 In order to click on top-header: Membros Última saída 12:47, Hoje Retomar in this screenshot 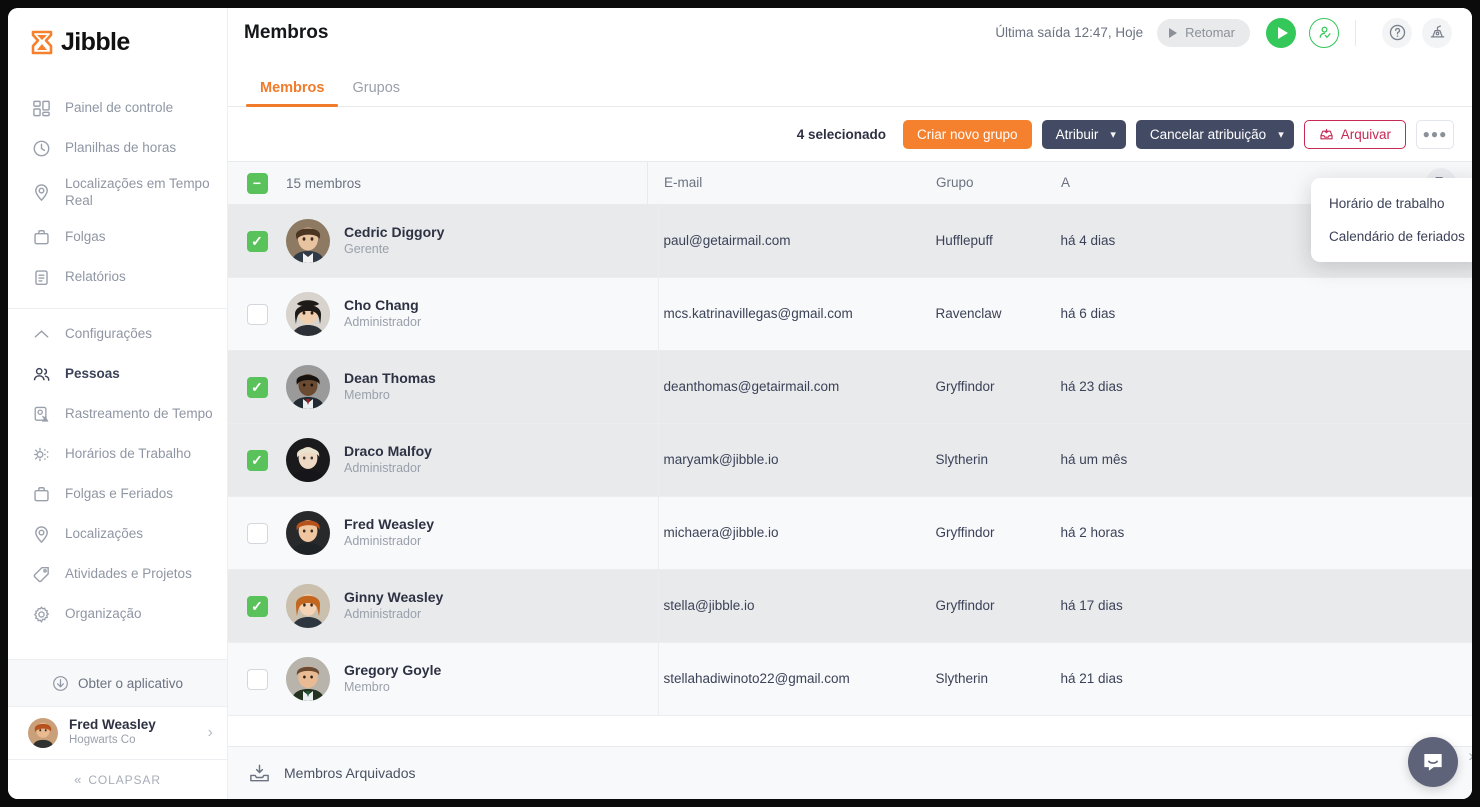, I will do `click(850, 32)`.